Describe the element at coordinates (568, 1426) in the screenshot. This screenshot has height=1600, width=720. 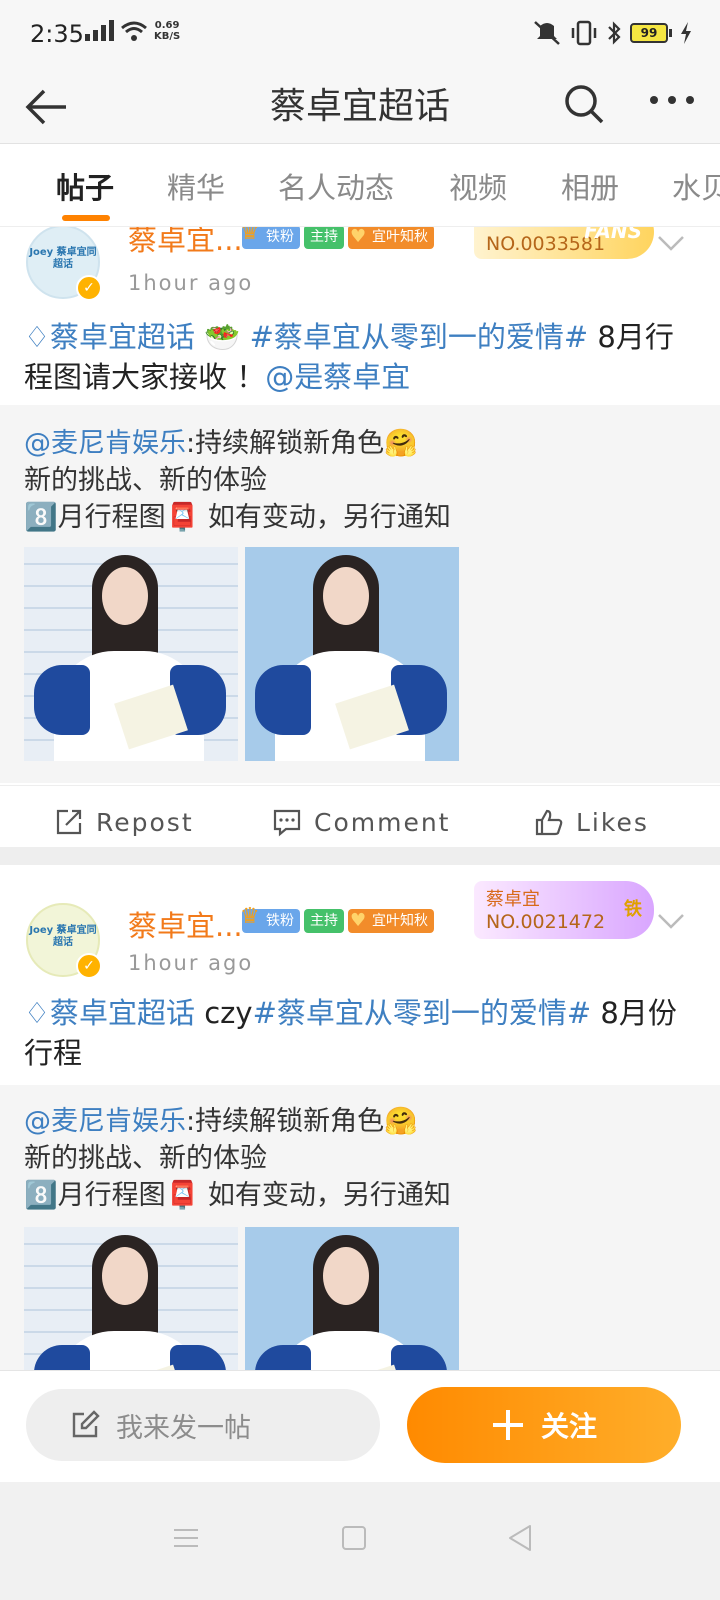
I see `follow-label: 关注` at that location.